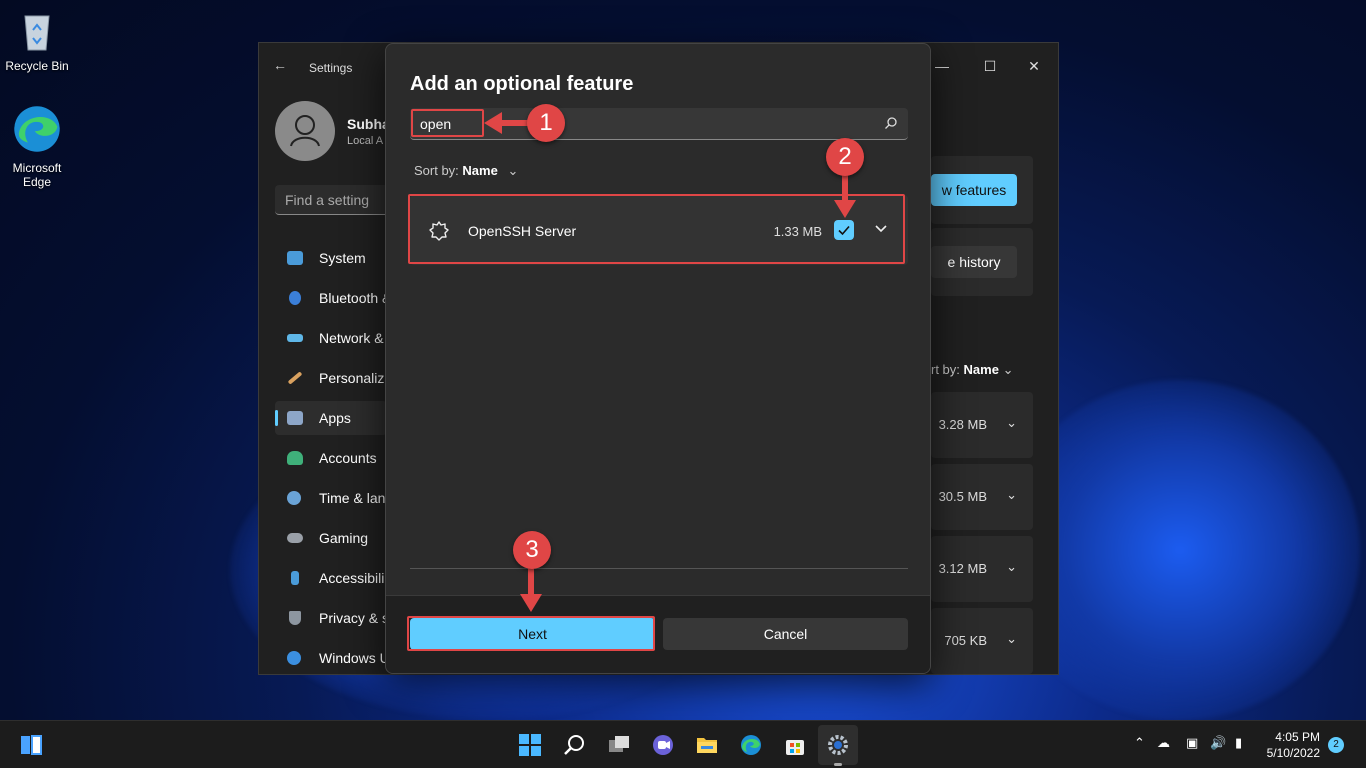 The width and height of the screenshot is (1366, 768). Describe the element at coordinates (795, 745) in the screenshot. I see `microsoft-store-icon` at that location.